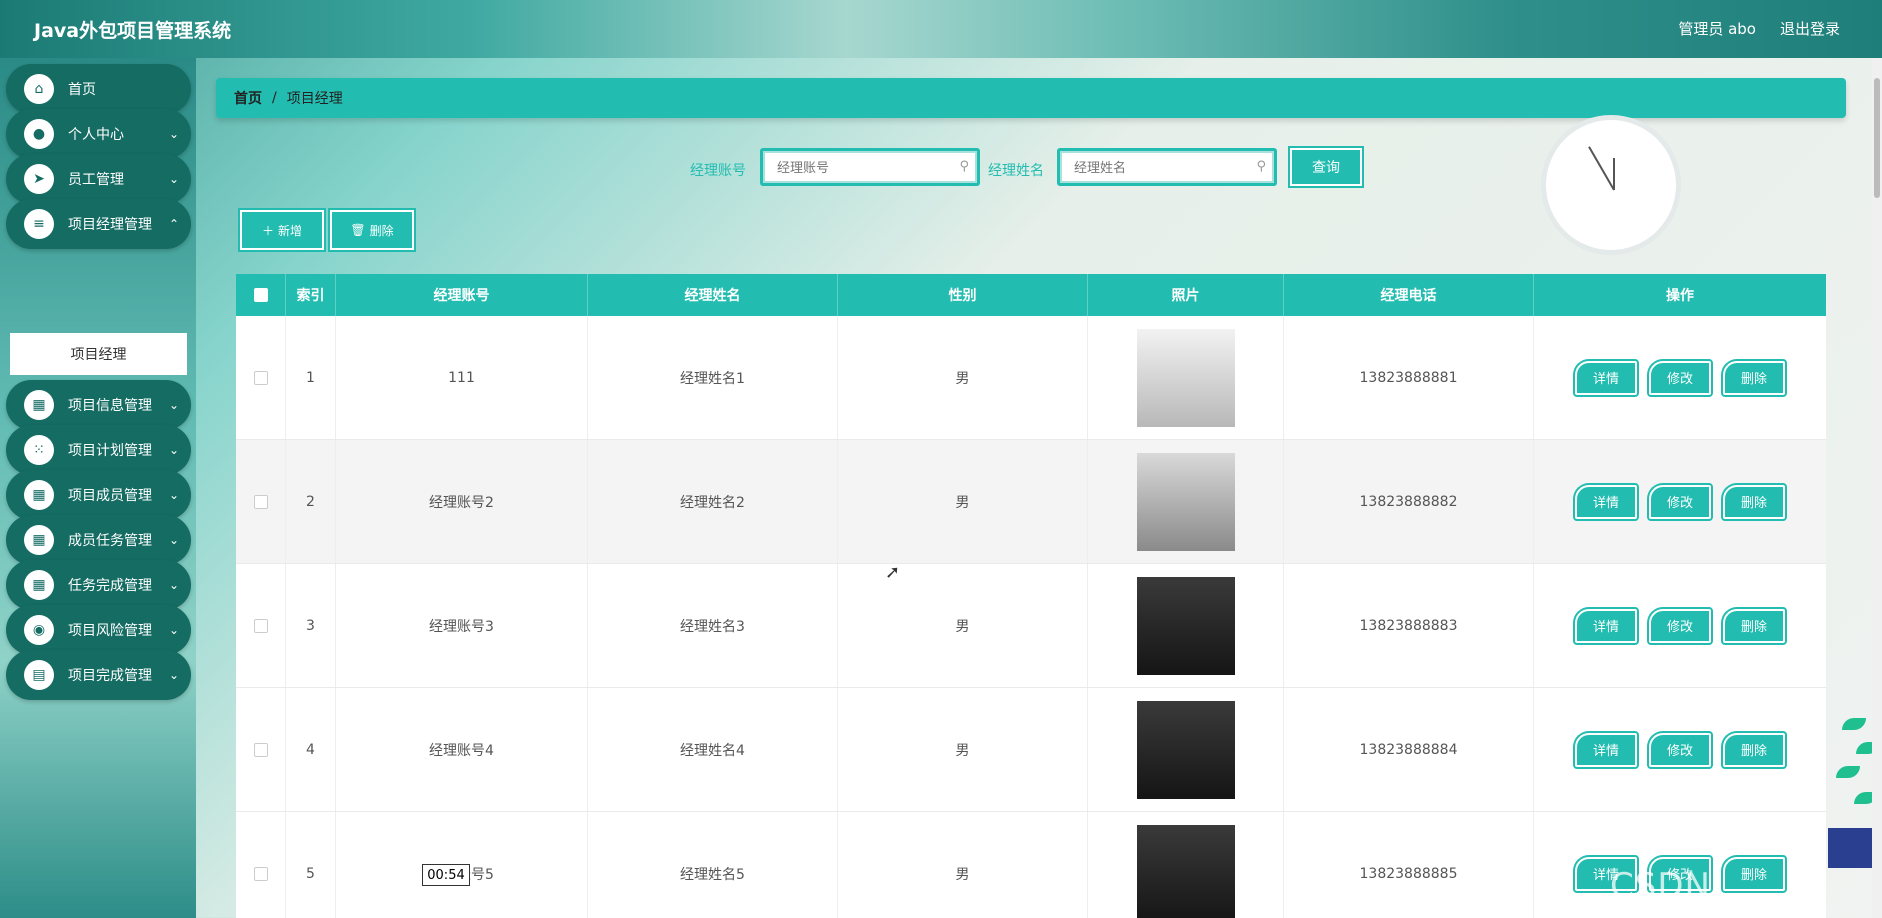 This screenshot has width=1882, height=918. What do you see at coordinates (1261, 166) in the screenshot?
I see `search-icon: ⚲` at bounding box center [1261, 166].